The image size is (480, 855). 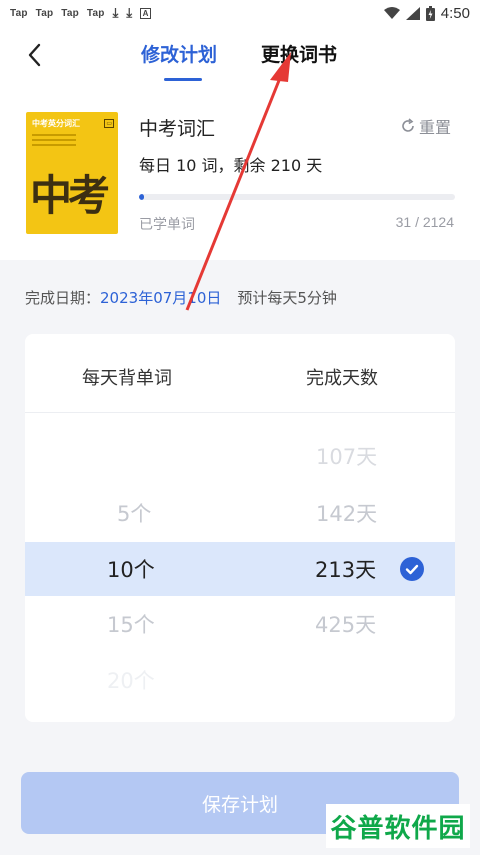 I want to click on cover-title: 中考英分词汇, so click(x=56, y=123).